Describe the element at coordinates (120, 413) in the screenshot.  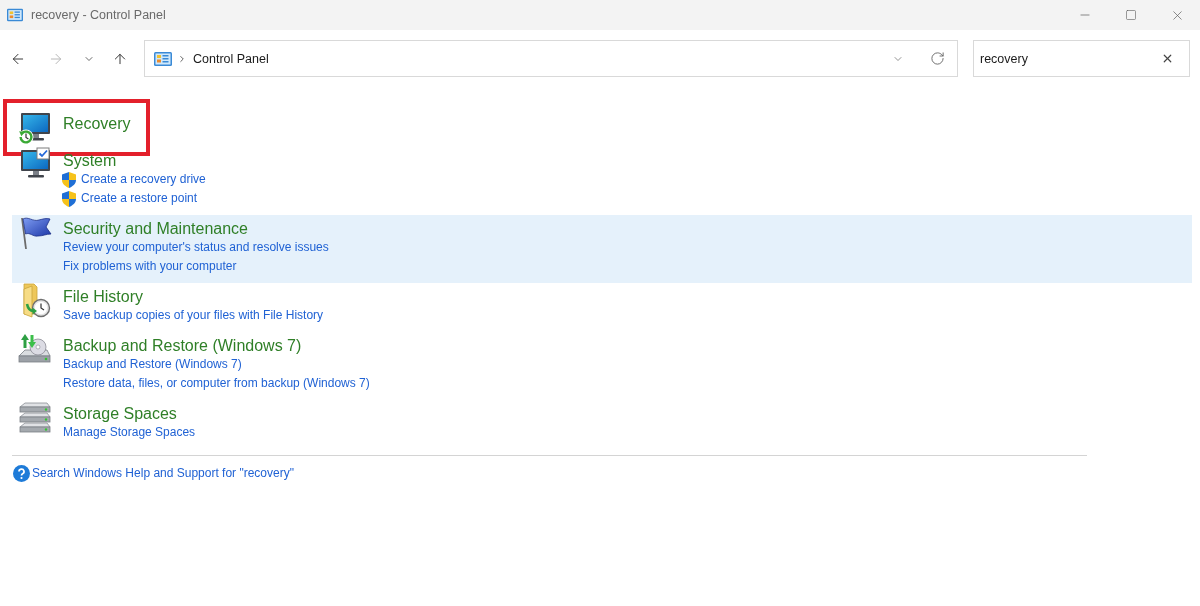
I see `result-title-link: Storage Spaces` at that location.